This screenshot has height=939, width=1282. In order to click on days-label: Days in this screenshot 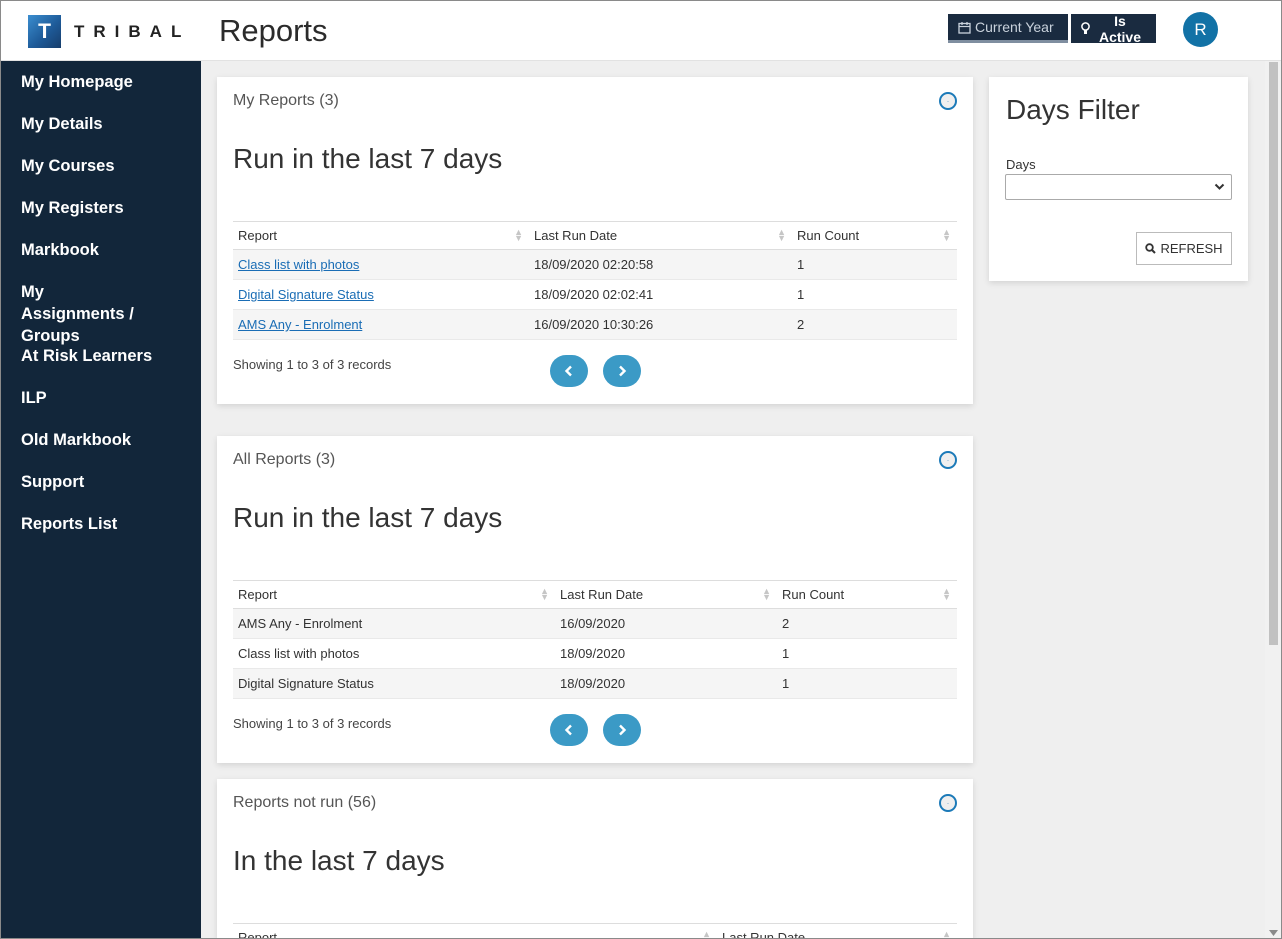, I will do `click(1021, 164)`.